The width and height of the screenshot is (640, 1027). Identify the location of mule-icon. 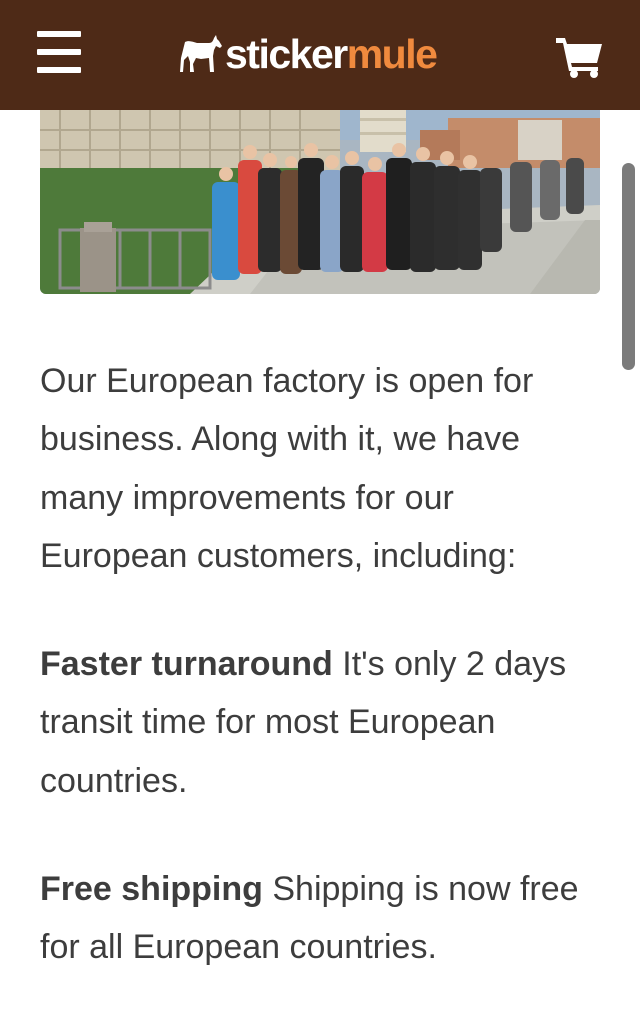
(201, 53).